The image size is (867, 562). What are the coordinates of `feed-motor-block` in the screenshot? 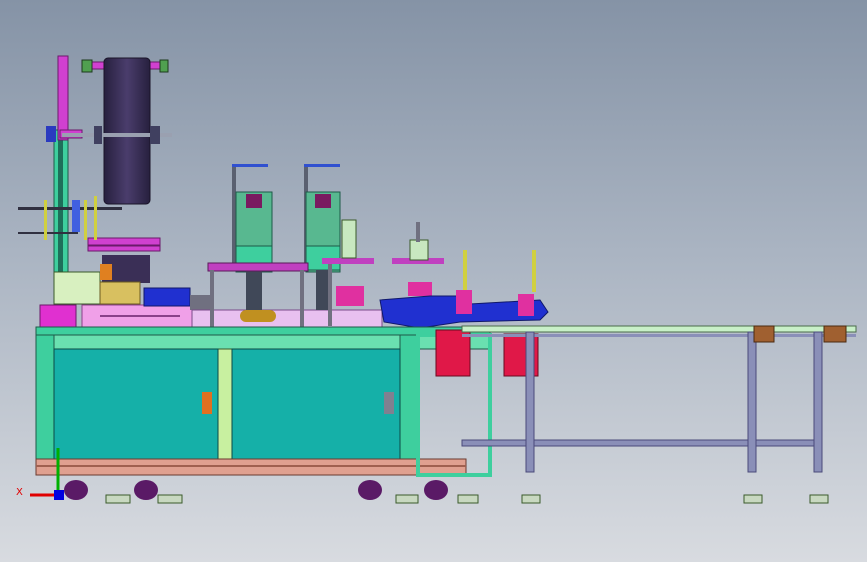 It's located at (167, 297).